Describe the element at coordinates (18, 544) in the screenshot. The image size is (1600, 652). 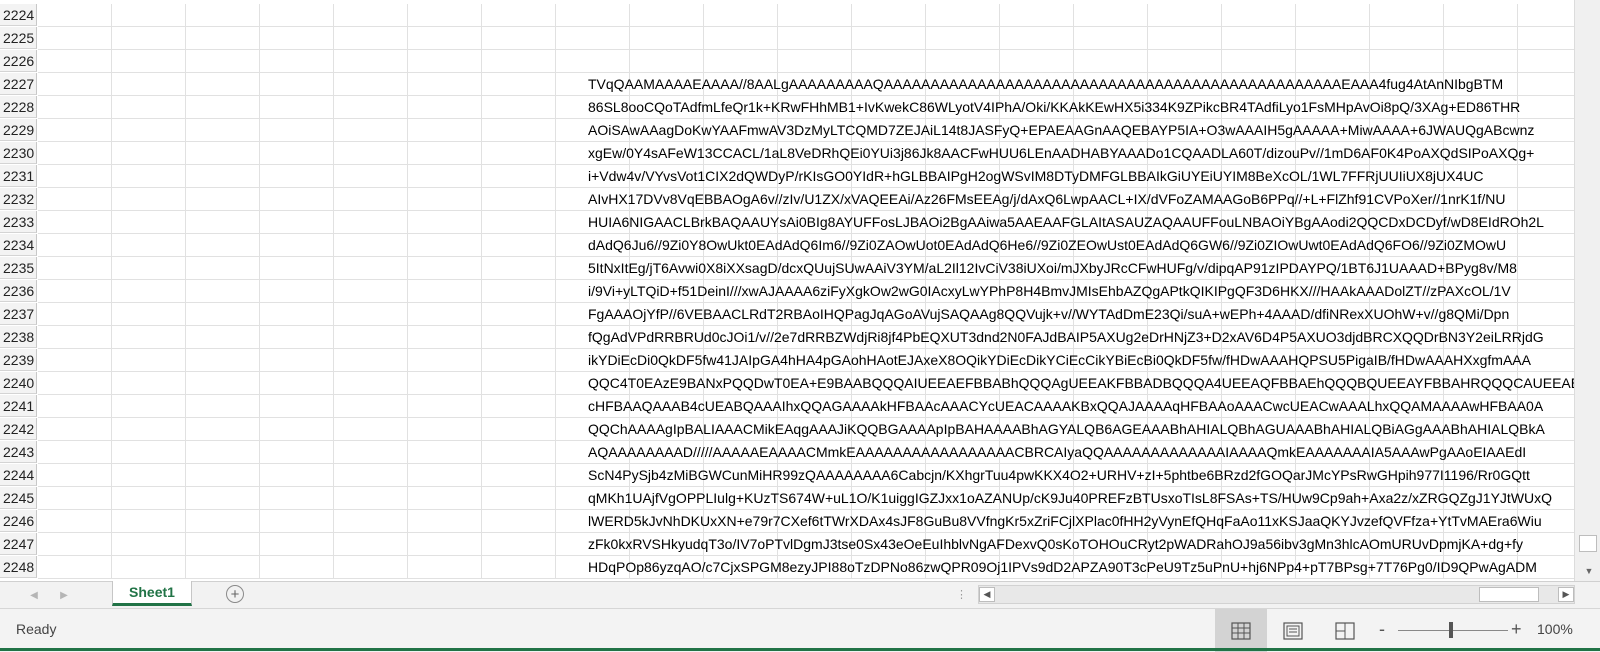
I see `row-header: 2247` at that location.